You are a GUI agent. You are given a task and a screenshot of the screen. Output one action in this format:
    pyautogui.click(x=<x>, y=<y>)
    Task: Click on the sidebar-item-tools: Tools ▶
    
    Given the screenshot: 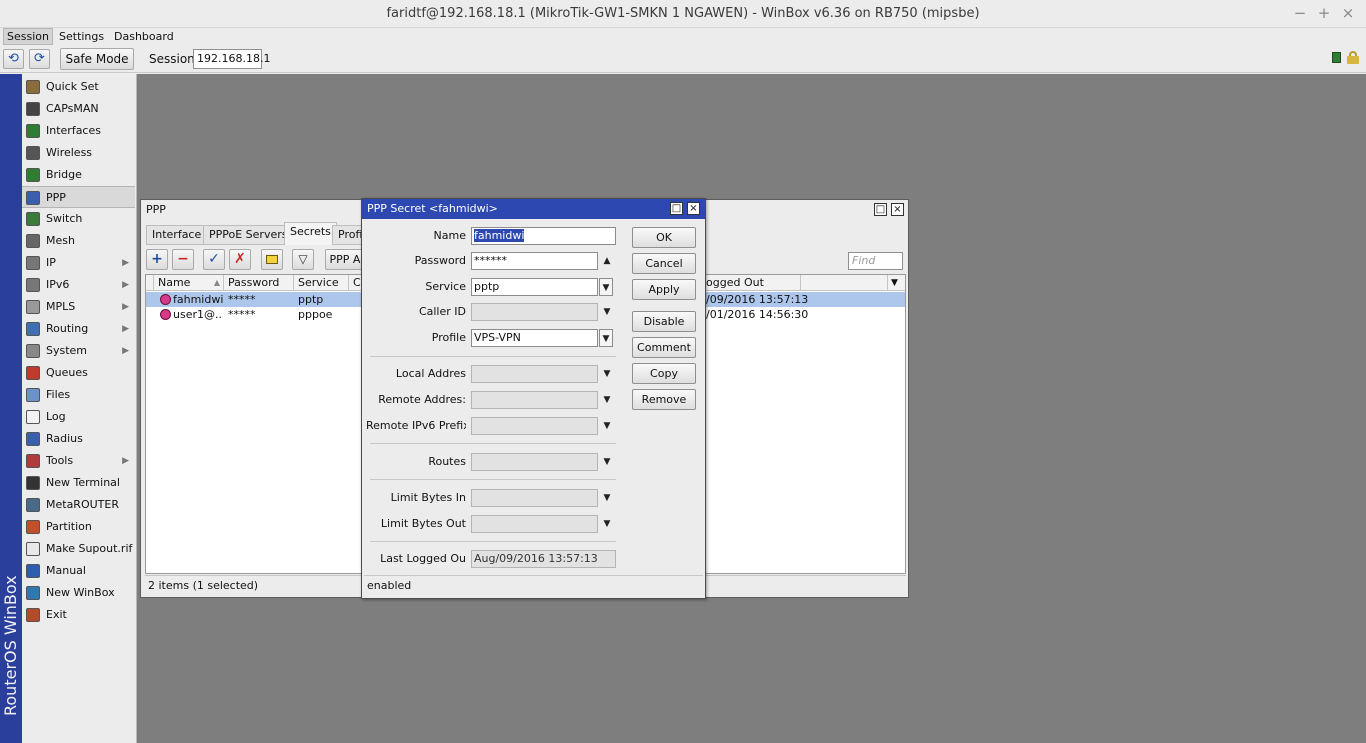 What is the action you would take?
    pyautogui.click(x=78, y=461)
    